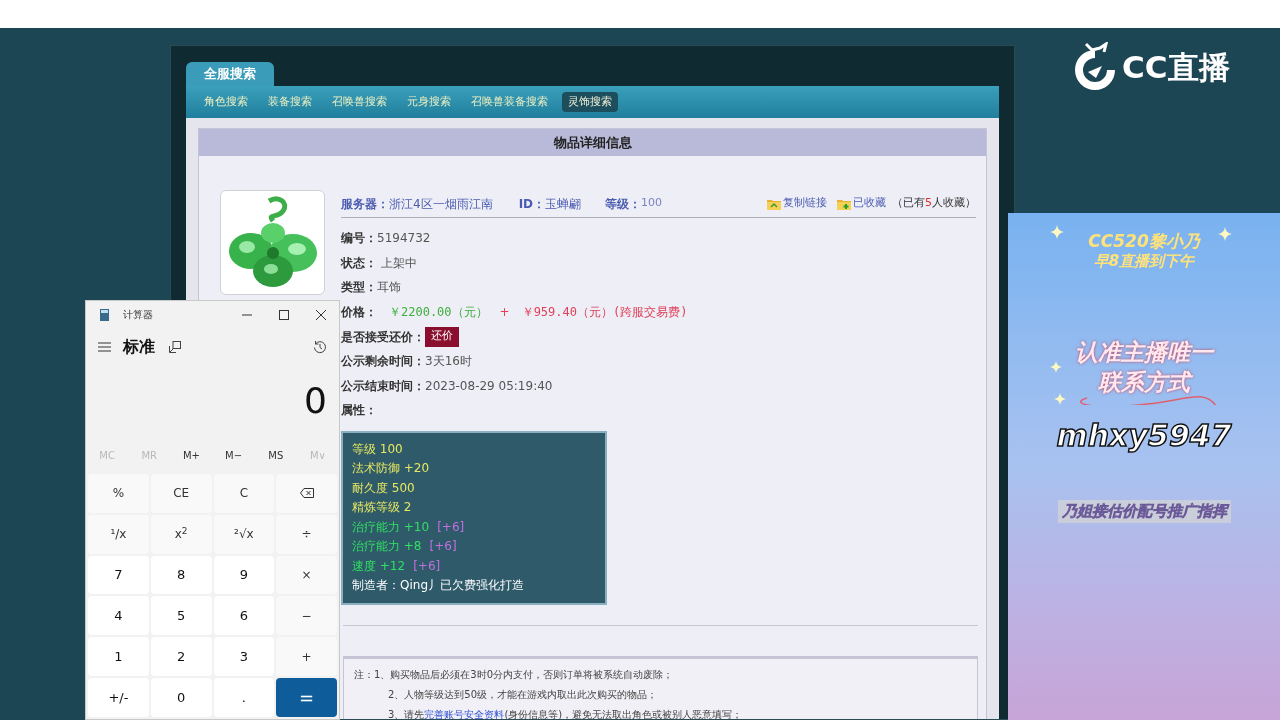 The height and width of the screenshot is (720, 1280). Describe the element at coordinates (590, 102) in the screenshot. I see `nav-link: 灵饰搜索` at that location.